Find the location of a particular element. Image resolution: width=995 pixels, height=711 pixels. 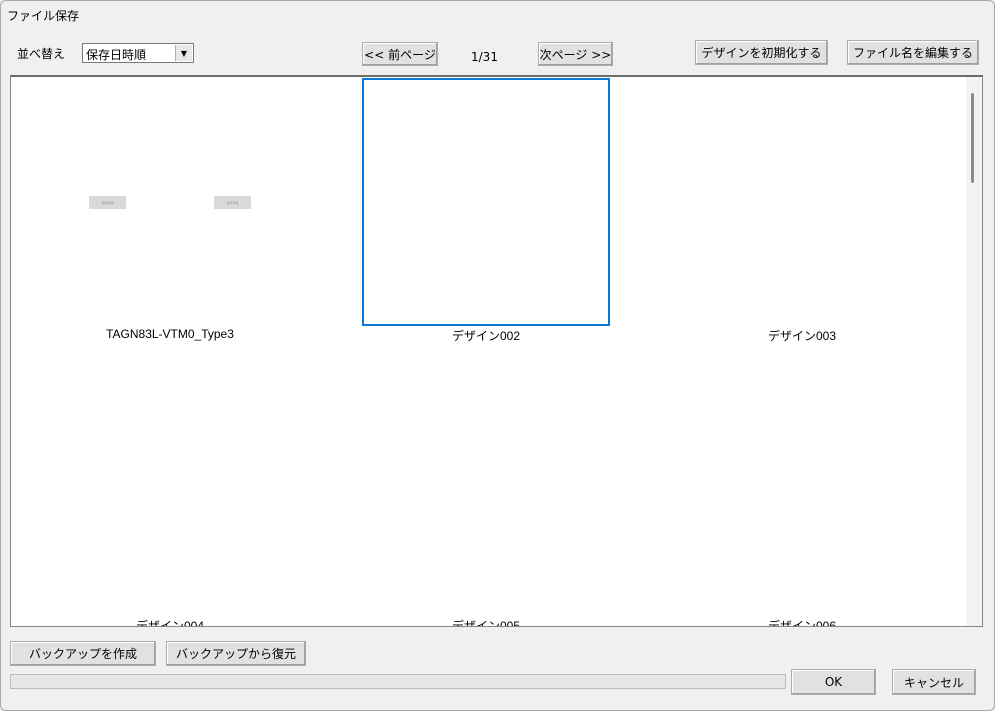

design-caption-4: デザイン004 is located at coordinates (170, 623).